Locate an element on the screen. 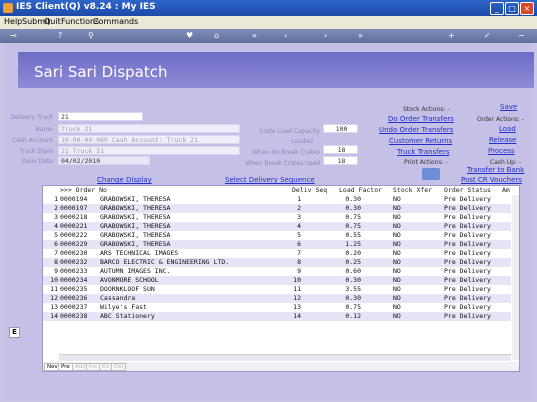 This screenshot has width=537, height=402. load-factor-cell: 0.25 is located at coordinates (353, 262).